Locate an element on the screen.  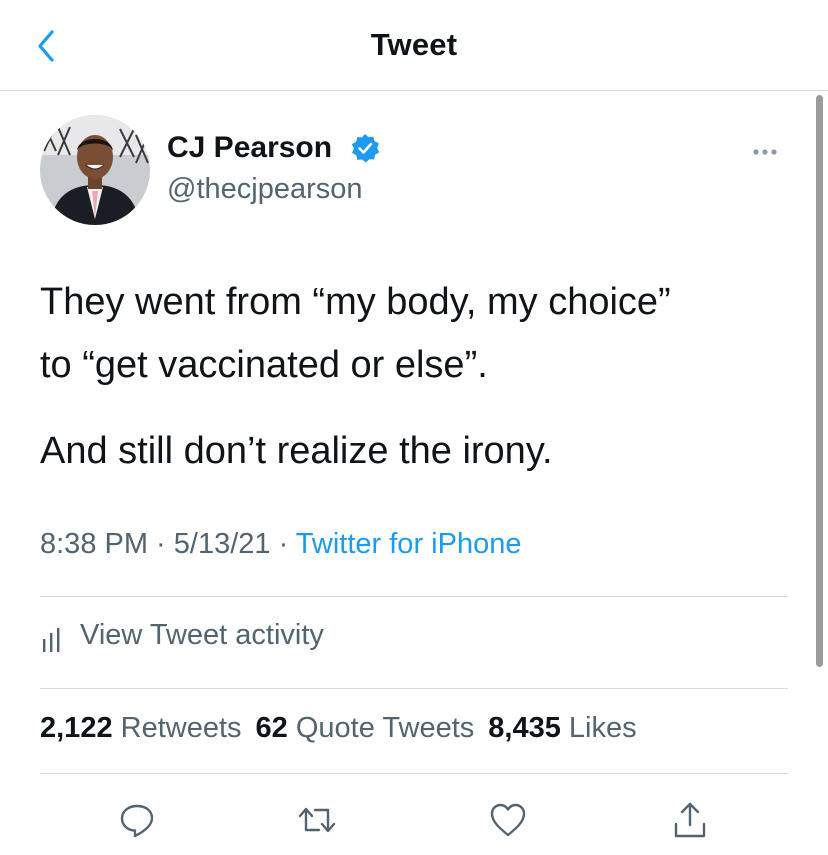
page-title: Tweet is located at coordinates (414, 44).